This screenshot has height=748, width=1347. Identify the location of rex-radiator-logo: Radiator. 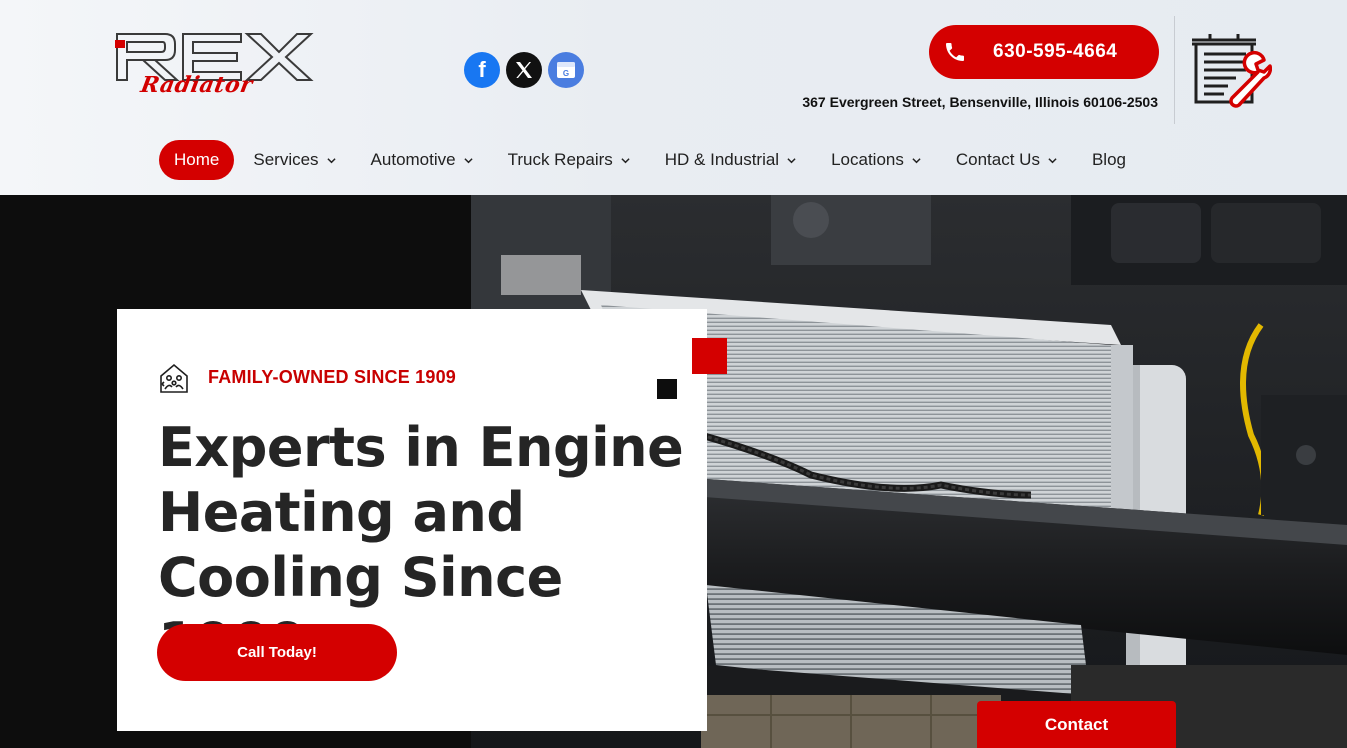
(215, 68).